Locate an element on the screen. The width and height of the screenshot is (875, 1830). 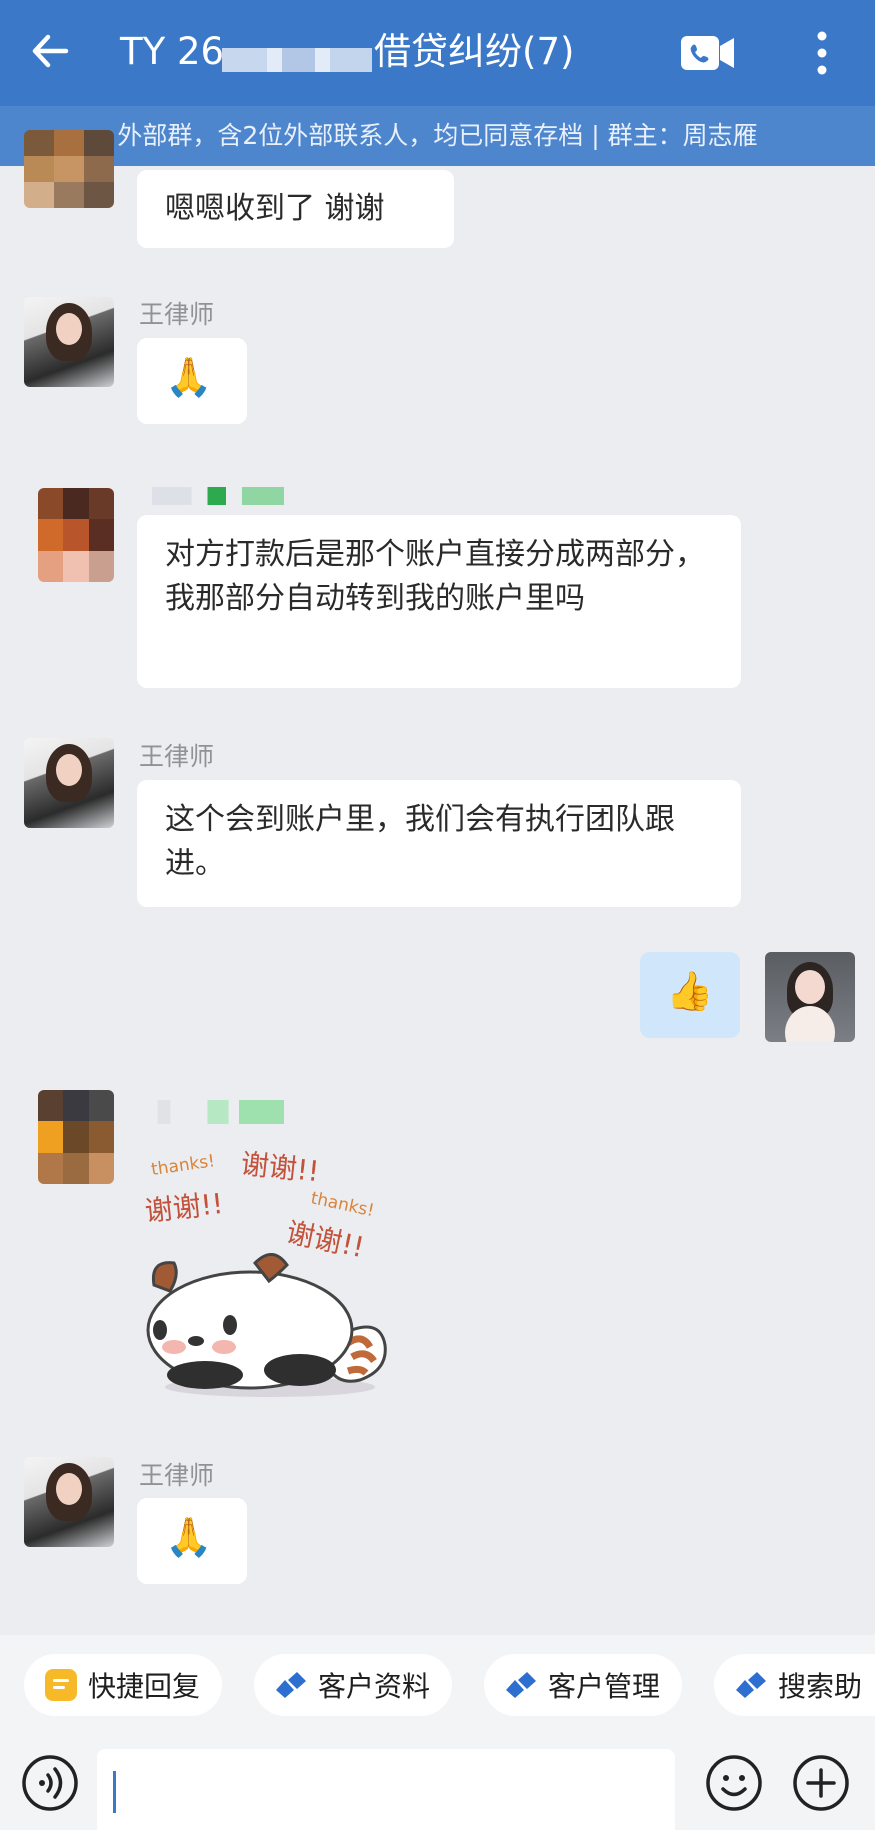
more-options-icon is located at coordinates (822, 53).